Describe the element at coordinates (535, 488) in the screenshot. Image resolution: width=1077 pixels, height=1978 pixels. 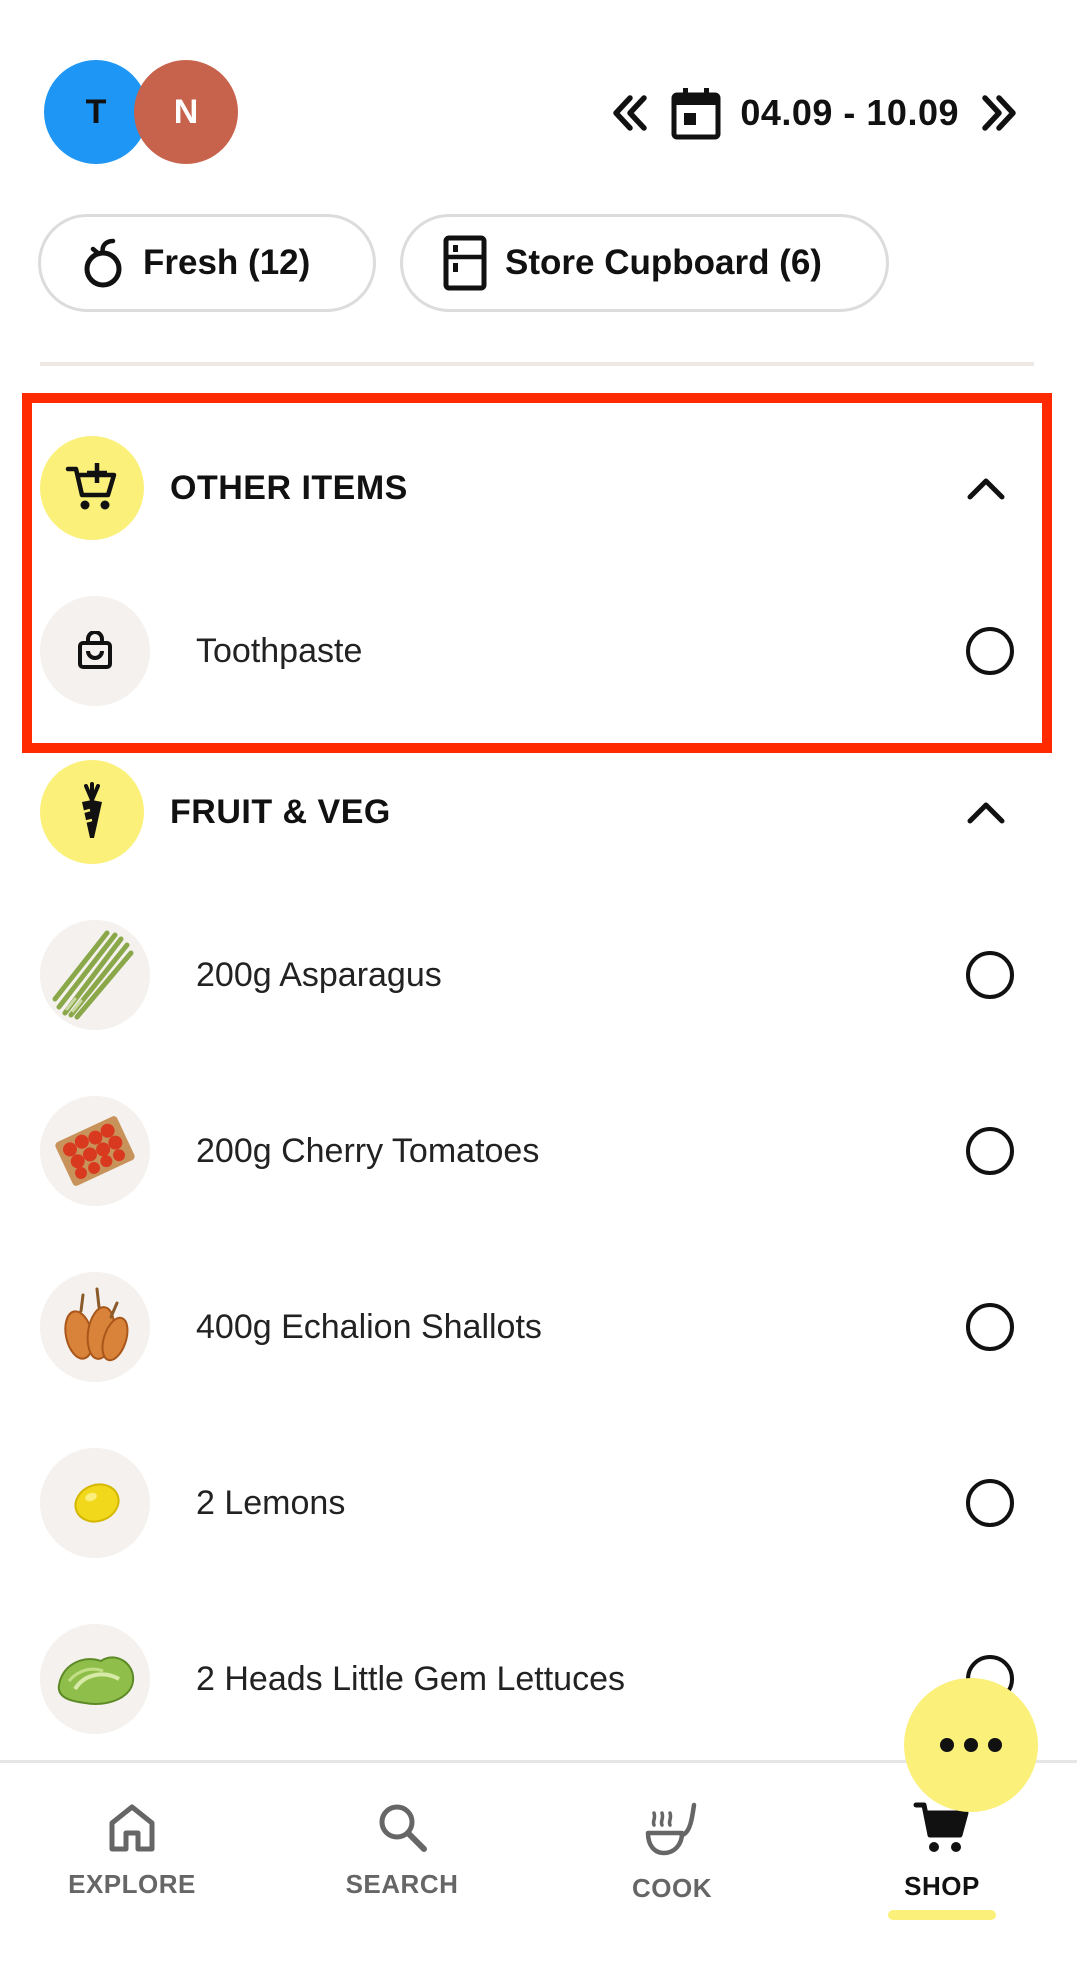
I see `section-other-items: OTHER ITEMS` at that location.